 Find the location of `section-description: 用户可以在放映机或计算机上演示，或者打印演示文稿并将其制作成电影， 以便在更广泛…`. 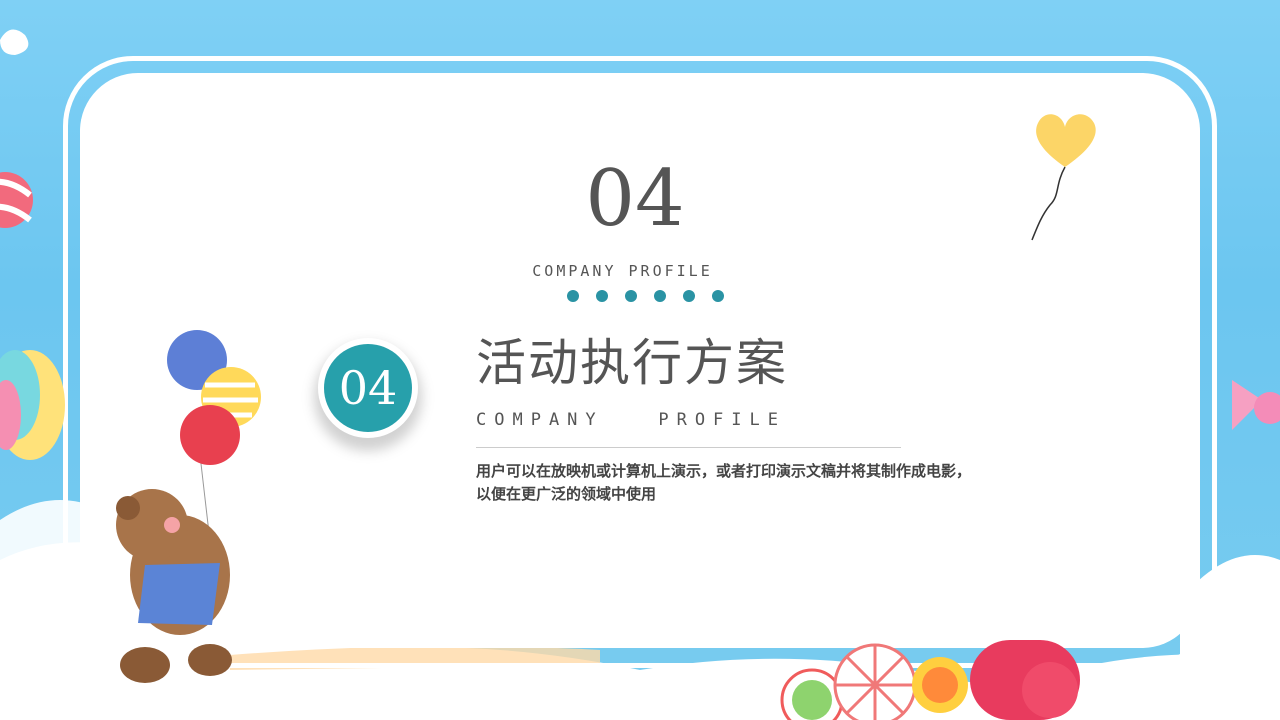

section-description: 用户可以在放映机或计算机上演示，或者打印演示文稿并将其制作成电影， 以便在更广泛… is located at coordinates (776, 483).